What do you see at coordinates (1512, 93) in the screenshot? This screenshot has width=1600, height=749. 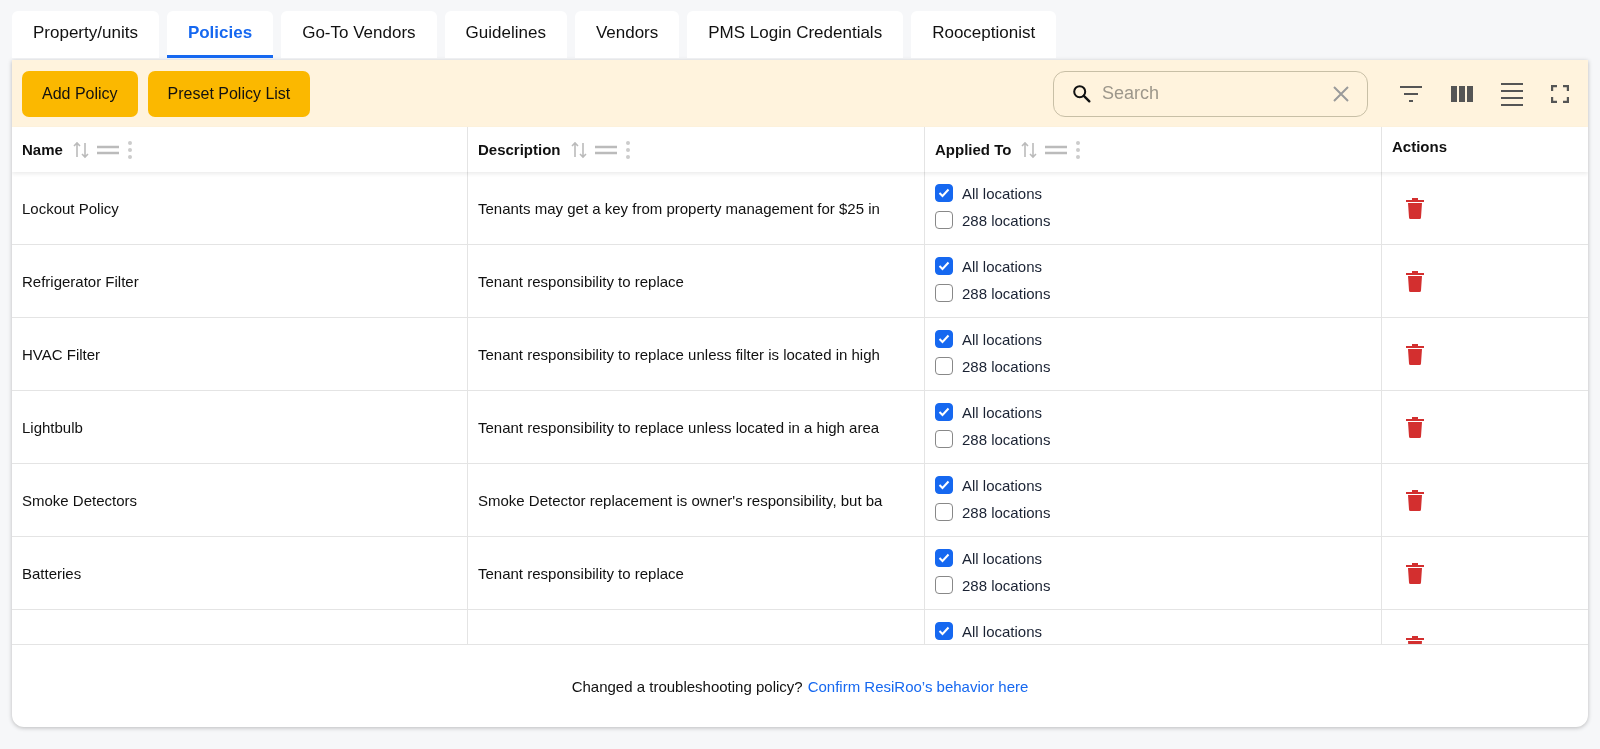 I see `density-icon` at bounding box center [1512, 93].